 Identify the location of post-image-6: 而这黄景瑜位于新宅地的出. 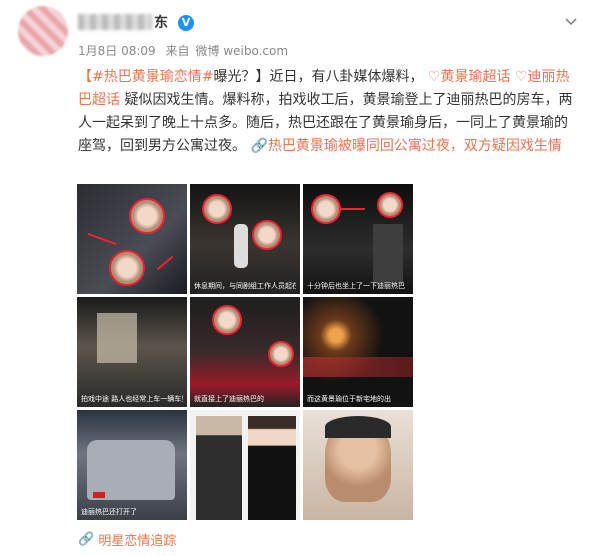
(358, 352).